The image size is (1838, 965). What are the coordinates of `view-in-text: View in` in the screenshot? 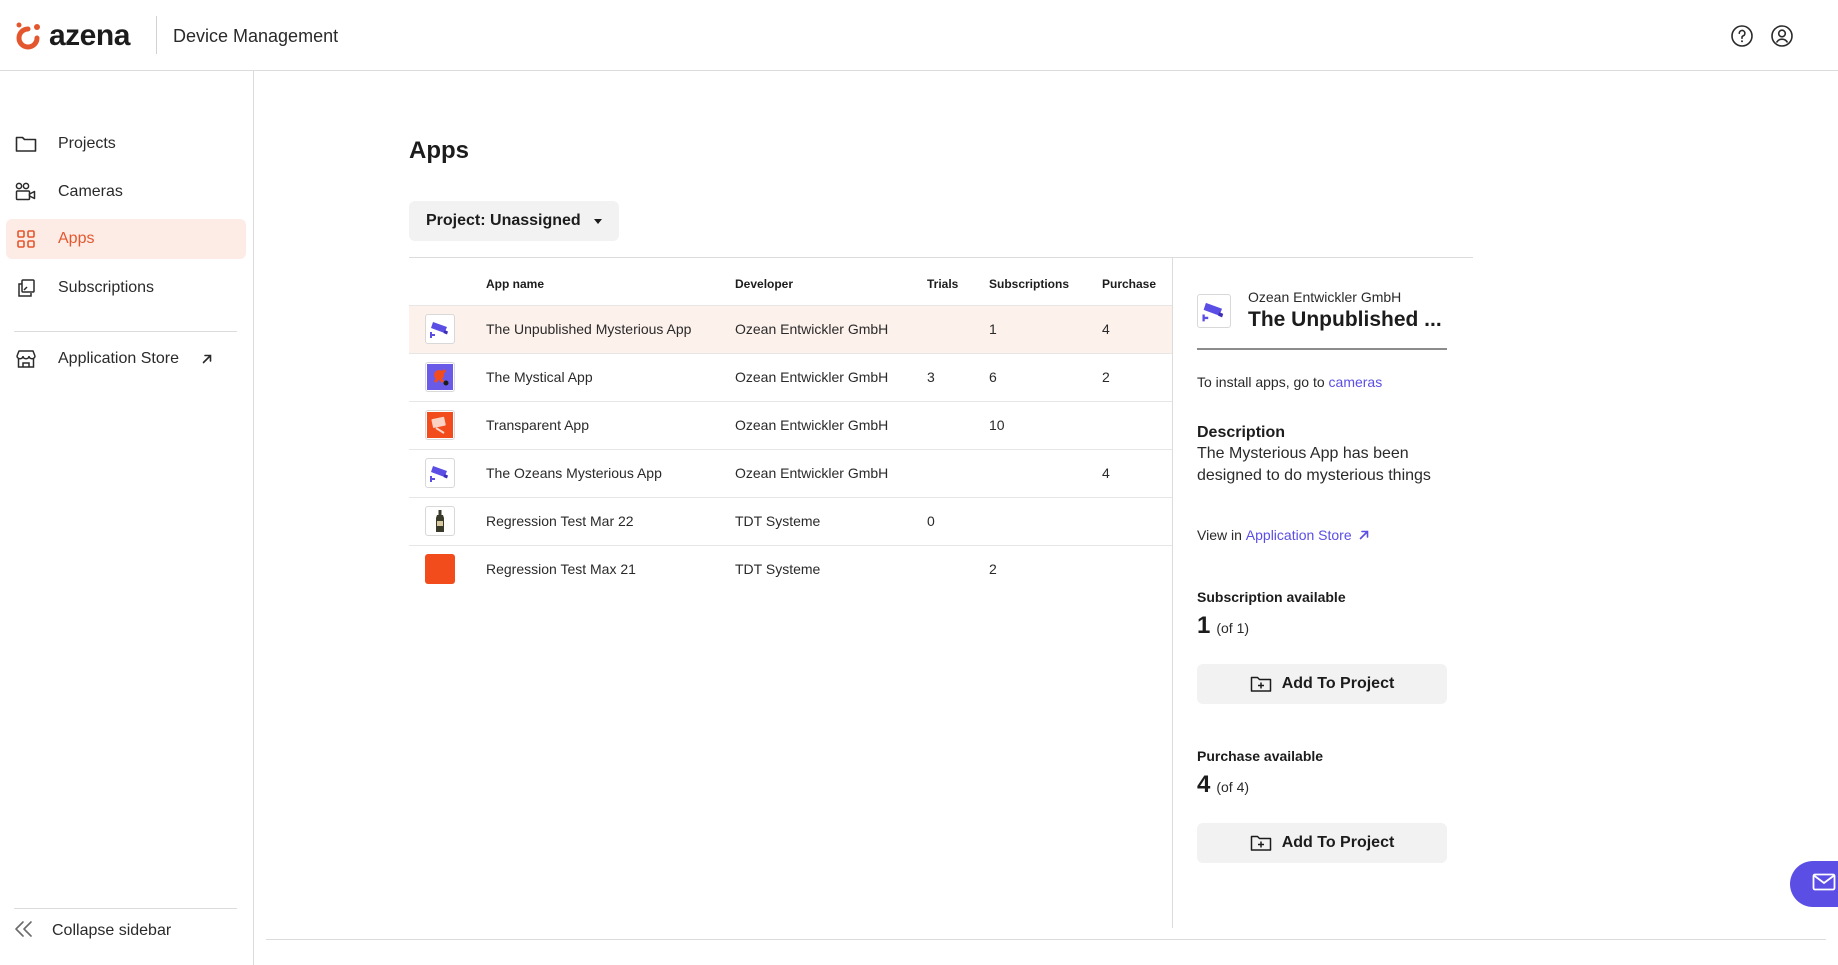 It's located at (1219, 535).